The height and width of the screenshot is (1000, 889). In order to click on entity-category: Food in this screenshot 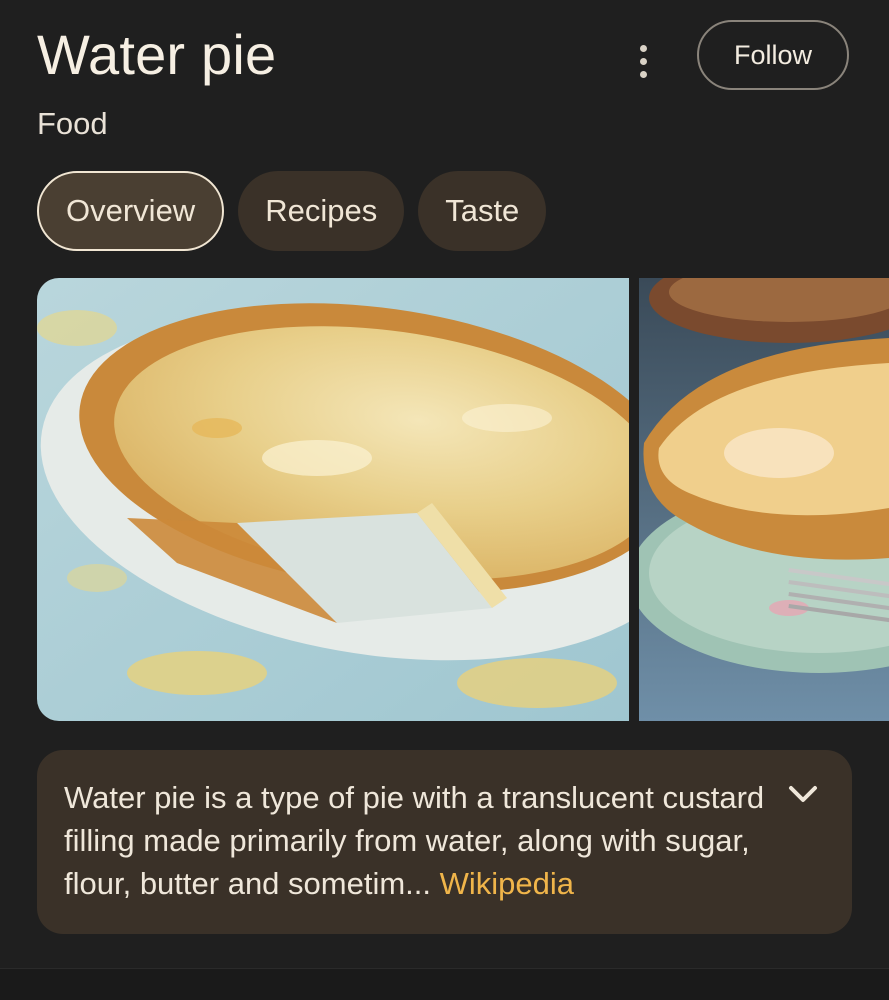, I will do `click(72, 123)`.